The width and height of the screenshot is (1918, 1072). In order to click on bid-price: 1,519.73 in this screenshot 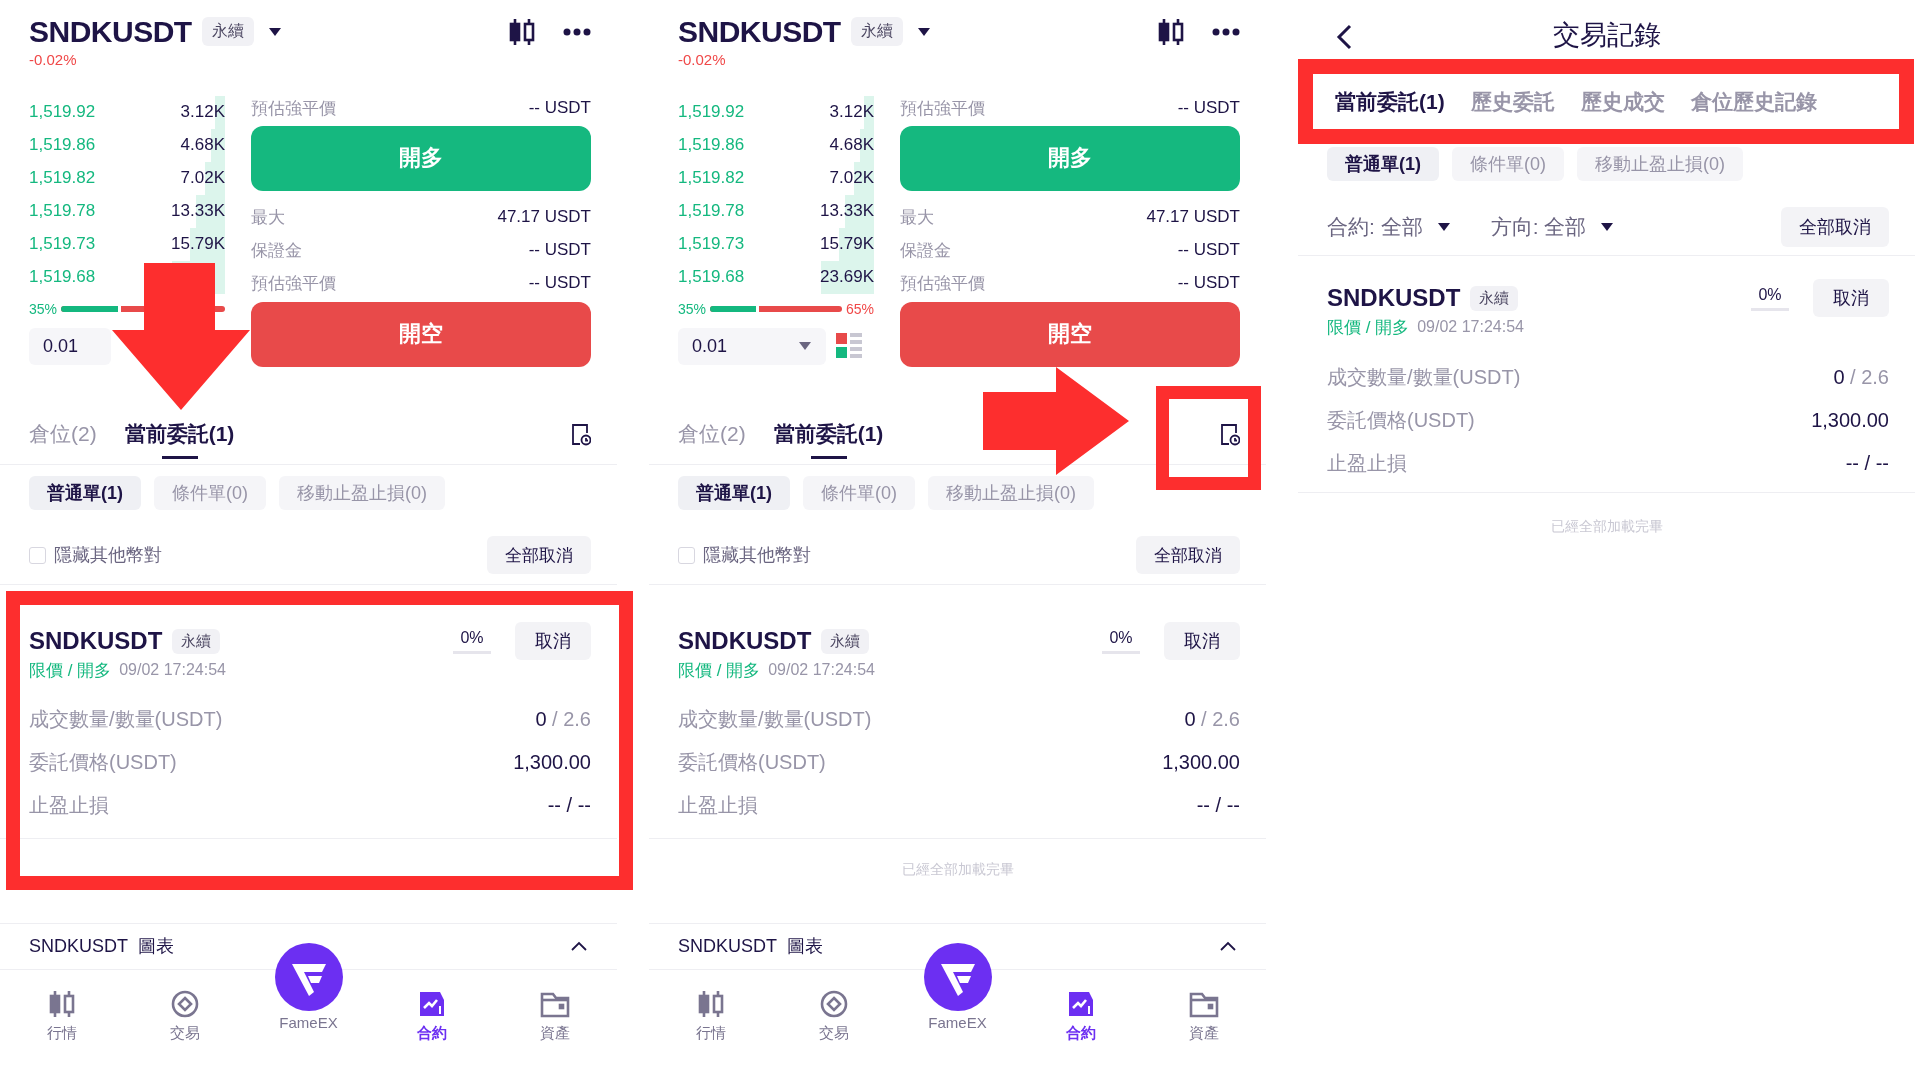, I will do `click(711, 244)`.